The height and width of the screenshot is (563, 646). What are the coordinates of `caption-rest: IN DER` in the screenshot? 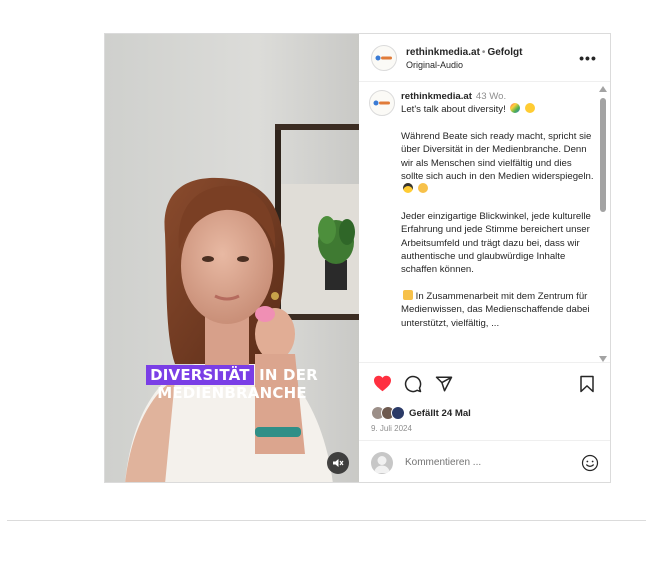 It's located at (285, 375).